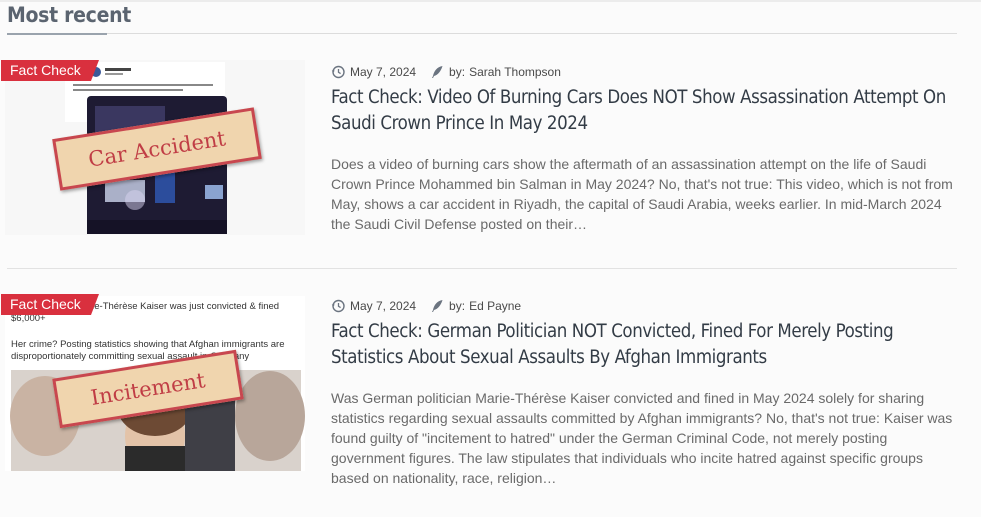 This screenshot has width=981, height=517. I want to click on section-divider-accent, so click(57, 34).